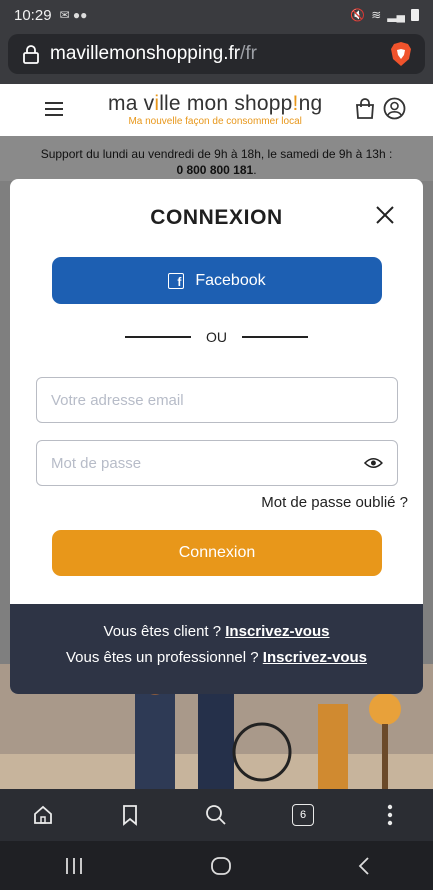 This screenshot has height=890, width=433. What do you see at coordinates (74, 866) in the screenshot?
I see `recents-icon` at bounding box center [74, 866].